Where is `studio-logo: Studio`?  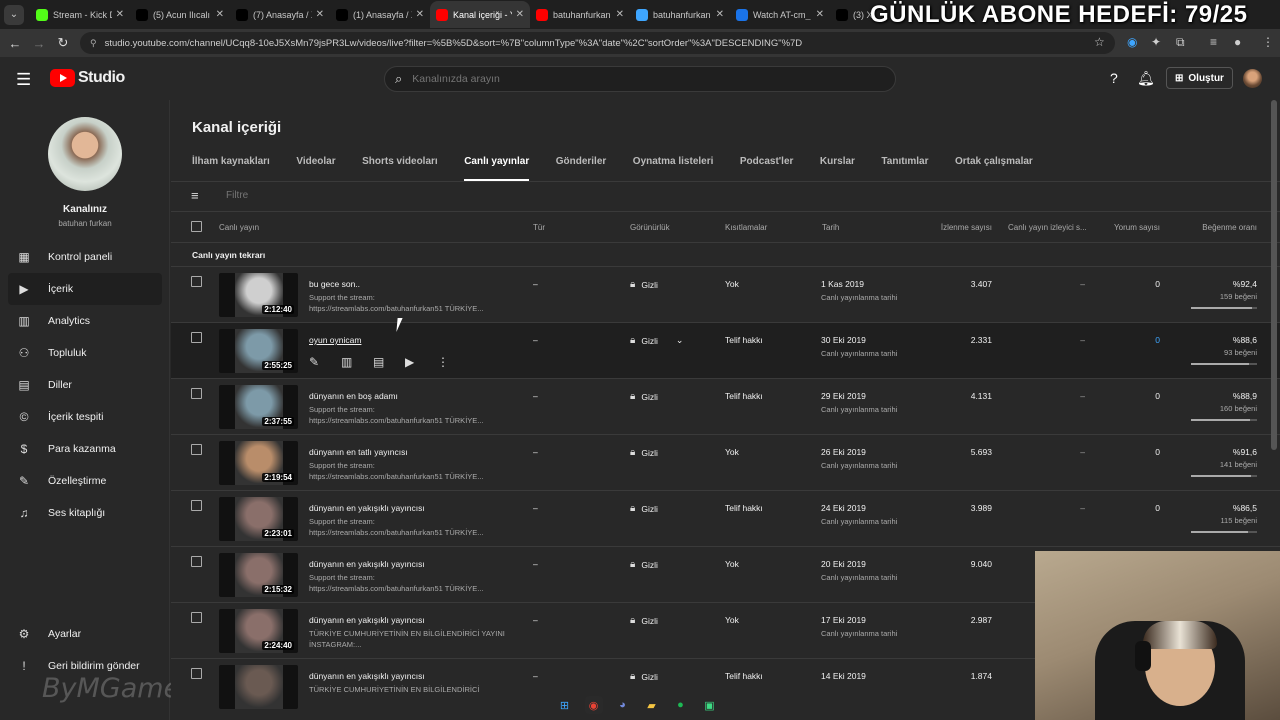 studio-logo: Studio is located at coordinates (87, 78).